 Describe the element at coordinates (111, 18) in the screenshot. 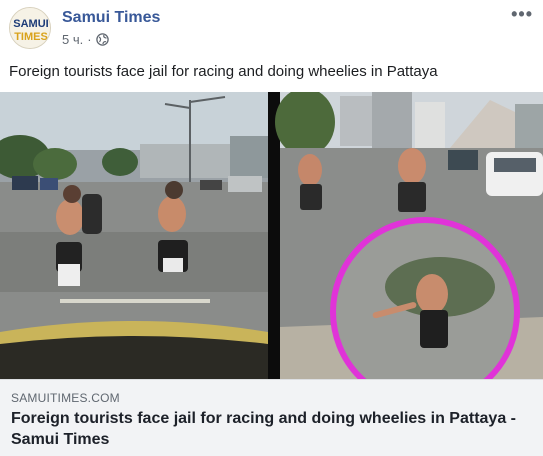

I see `page-name-link: Samui Times` at that location.